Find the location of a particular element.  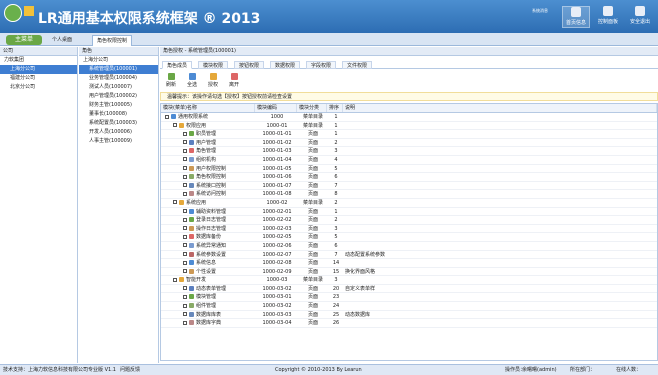

tab-file-permission: 文件权限 is located at coordinates (357, 65).